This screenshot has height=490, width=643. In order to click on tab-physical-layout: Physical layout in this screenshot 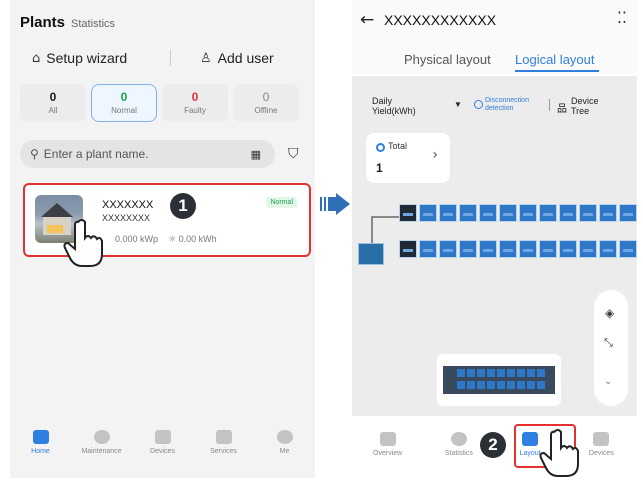, I will do `click(447, 59)`.